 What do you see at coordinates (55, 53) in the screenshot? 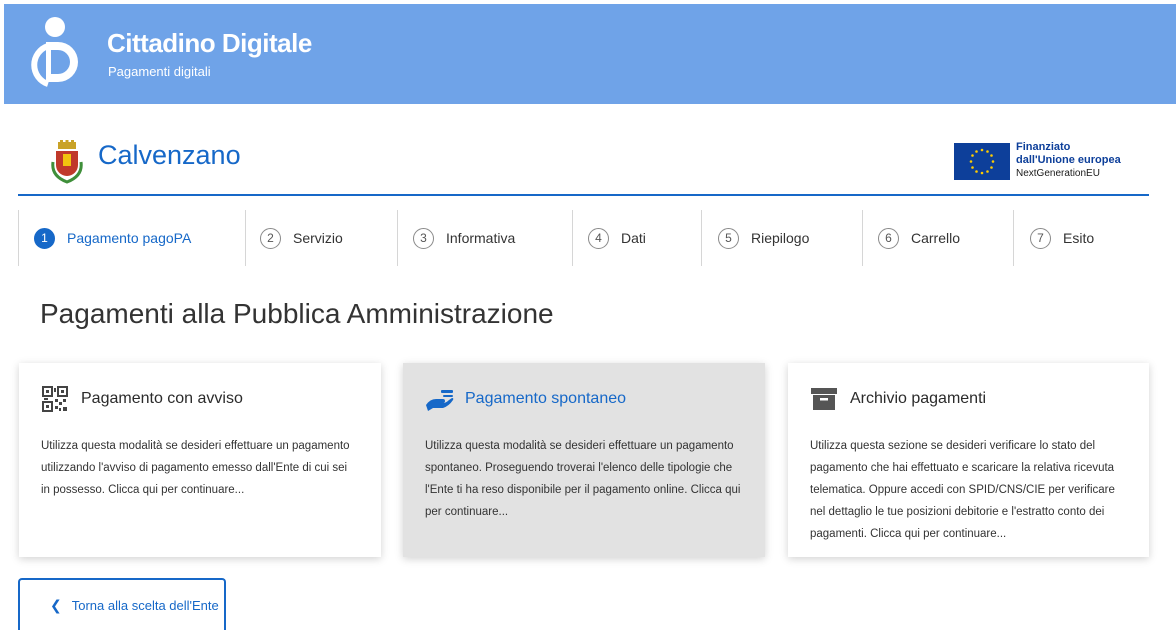
I see `cittadino-digitale-logo-icon` at bounding box center [55, 53].